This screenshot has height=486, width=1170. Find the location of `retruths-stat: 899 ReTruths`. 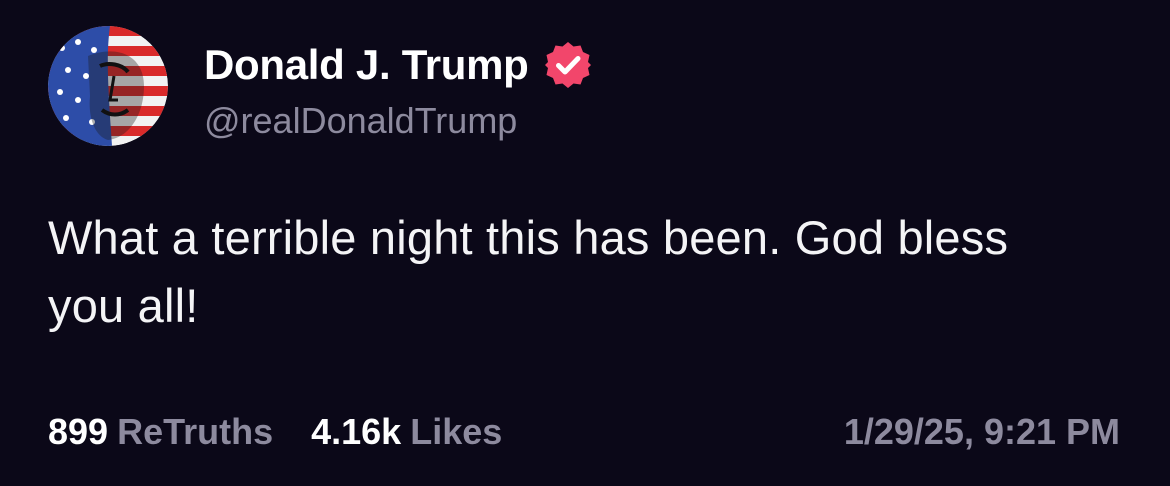

retruths-stat: 899 ReTruths is located at coordinates (160, 432).